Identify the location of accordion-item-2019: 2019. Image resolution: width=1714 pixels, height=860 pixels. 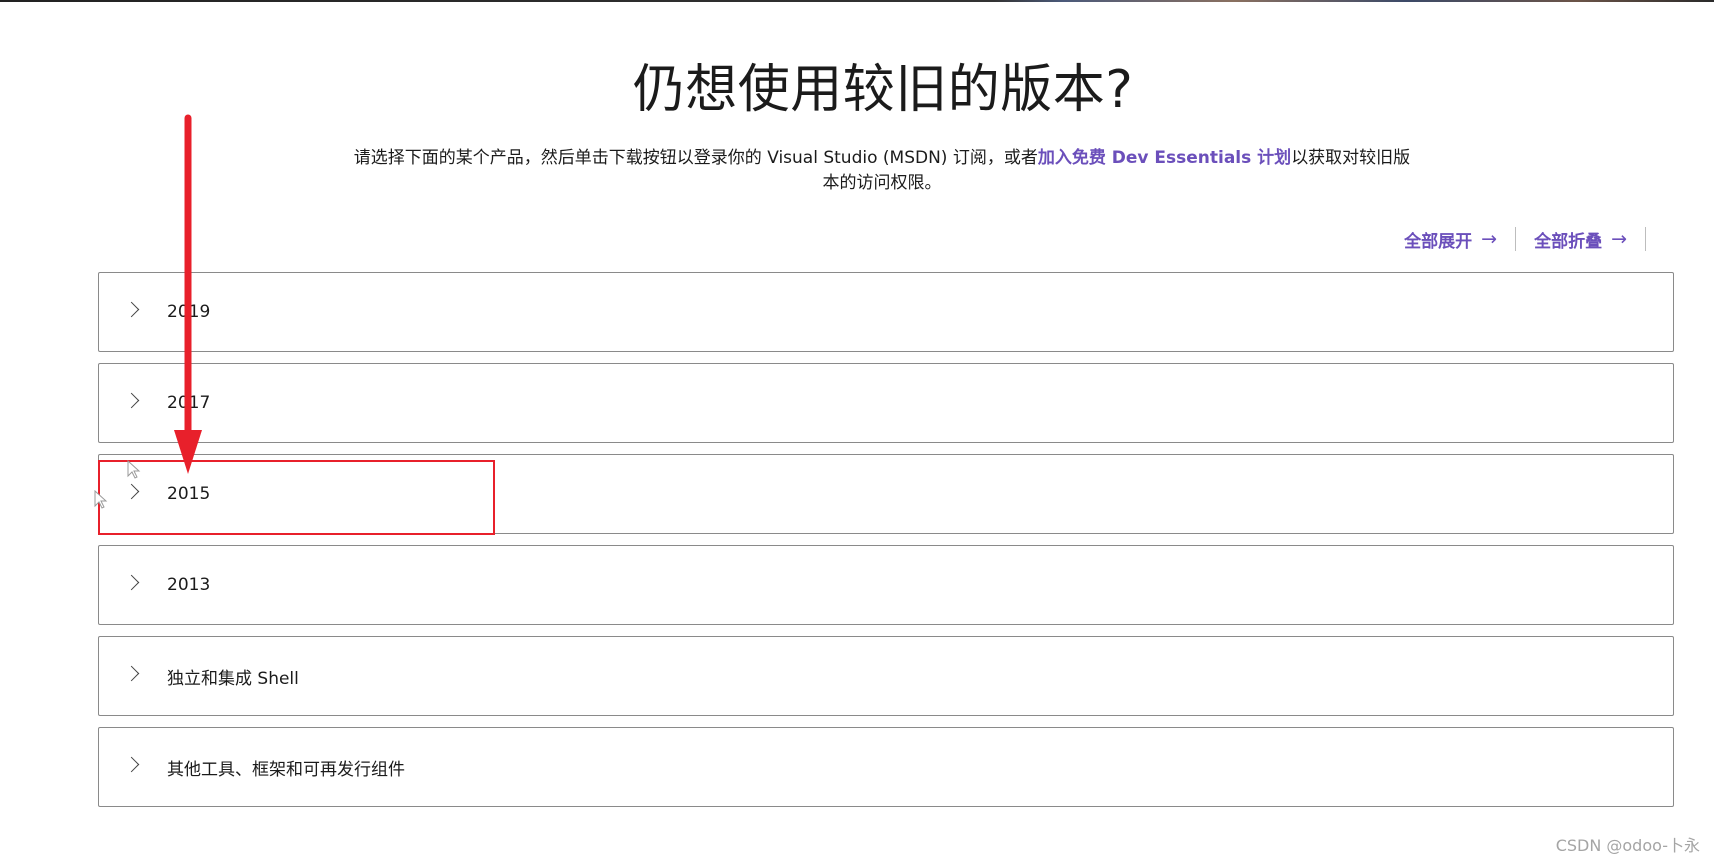
(886, 312).